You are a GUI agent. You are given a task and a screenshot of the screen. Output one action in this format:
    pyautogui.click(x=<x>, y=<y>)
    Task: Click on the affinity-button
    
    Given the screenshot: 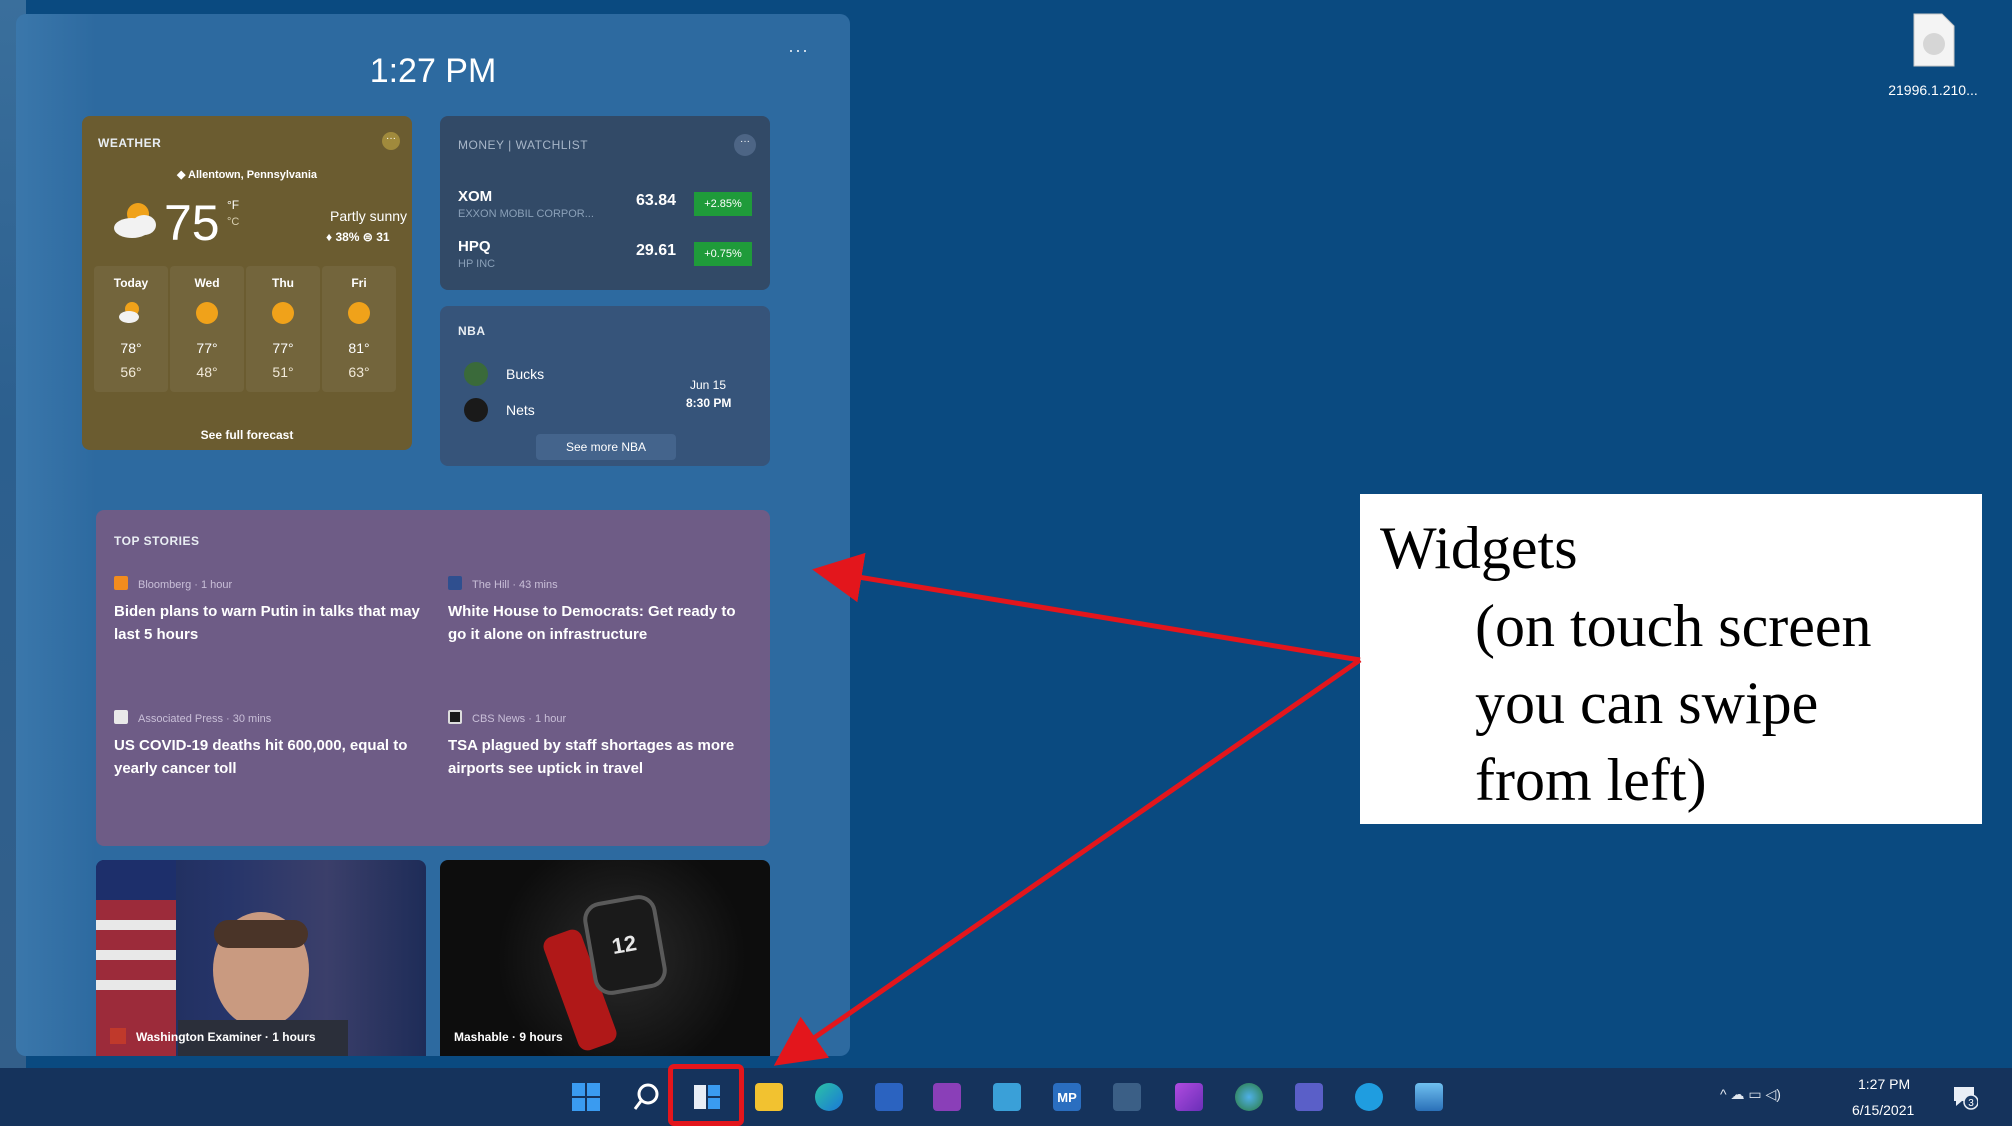 What is the action you would take?
    pyautogui.click(x=1189, y=1097)
    